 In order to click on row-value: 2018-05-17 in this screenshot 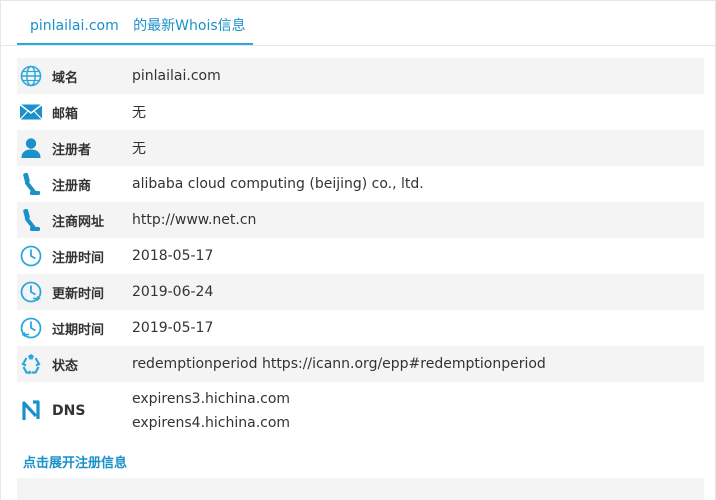, I will do `click(173, 256)`.